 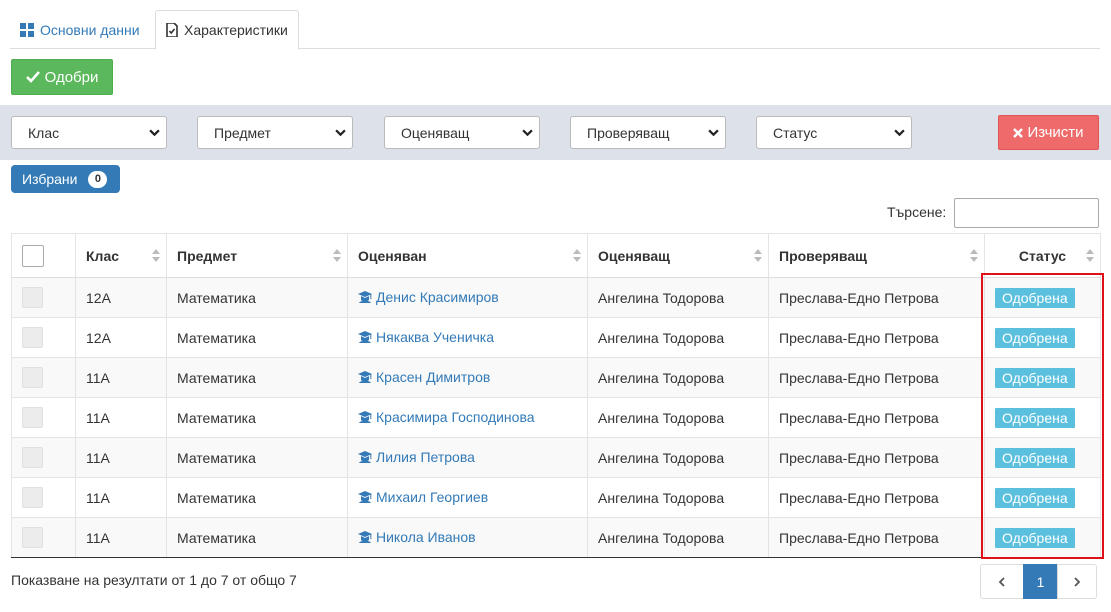 I want to click on student-cell: Михаил Георгиев, so click(x=467, y=497).